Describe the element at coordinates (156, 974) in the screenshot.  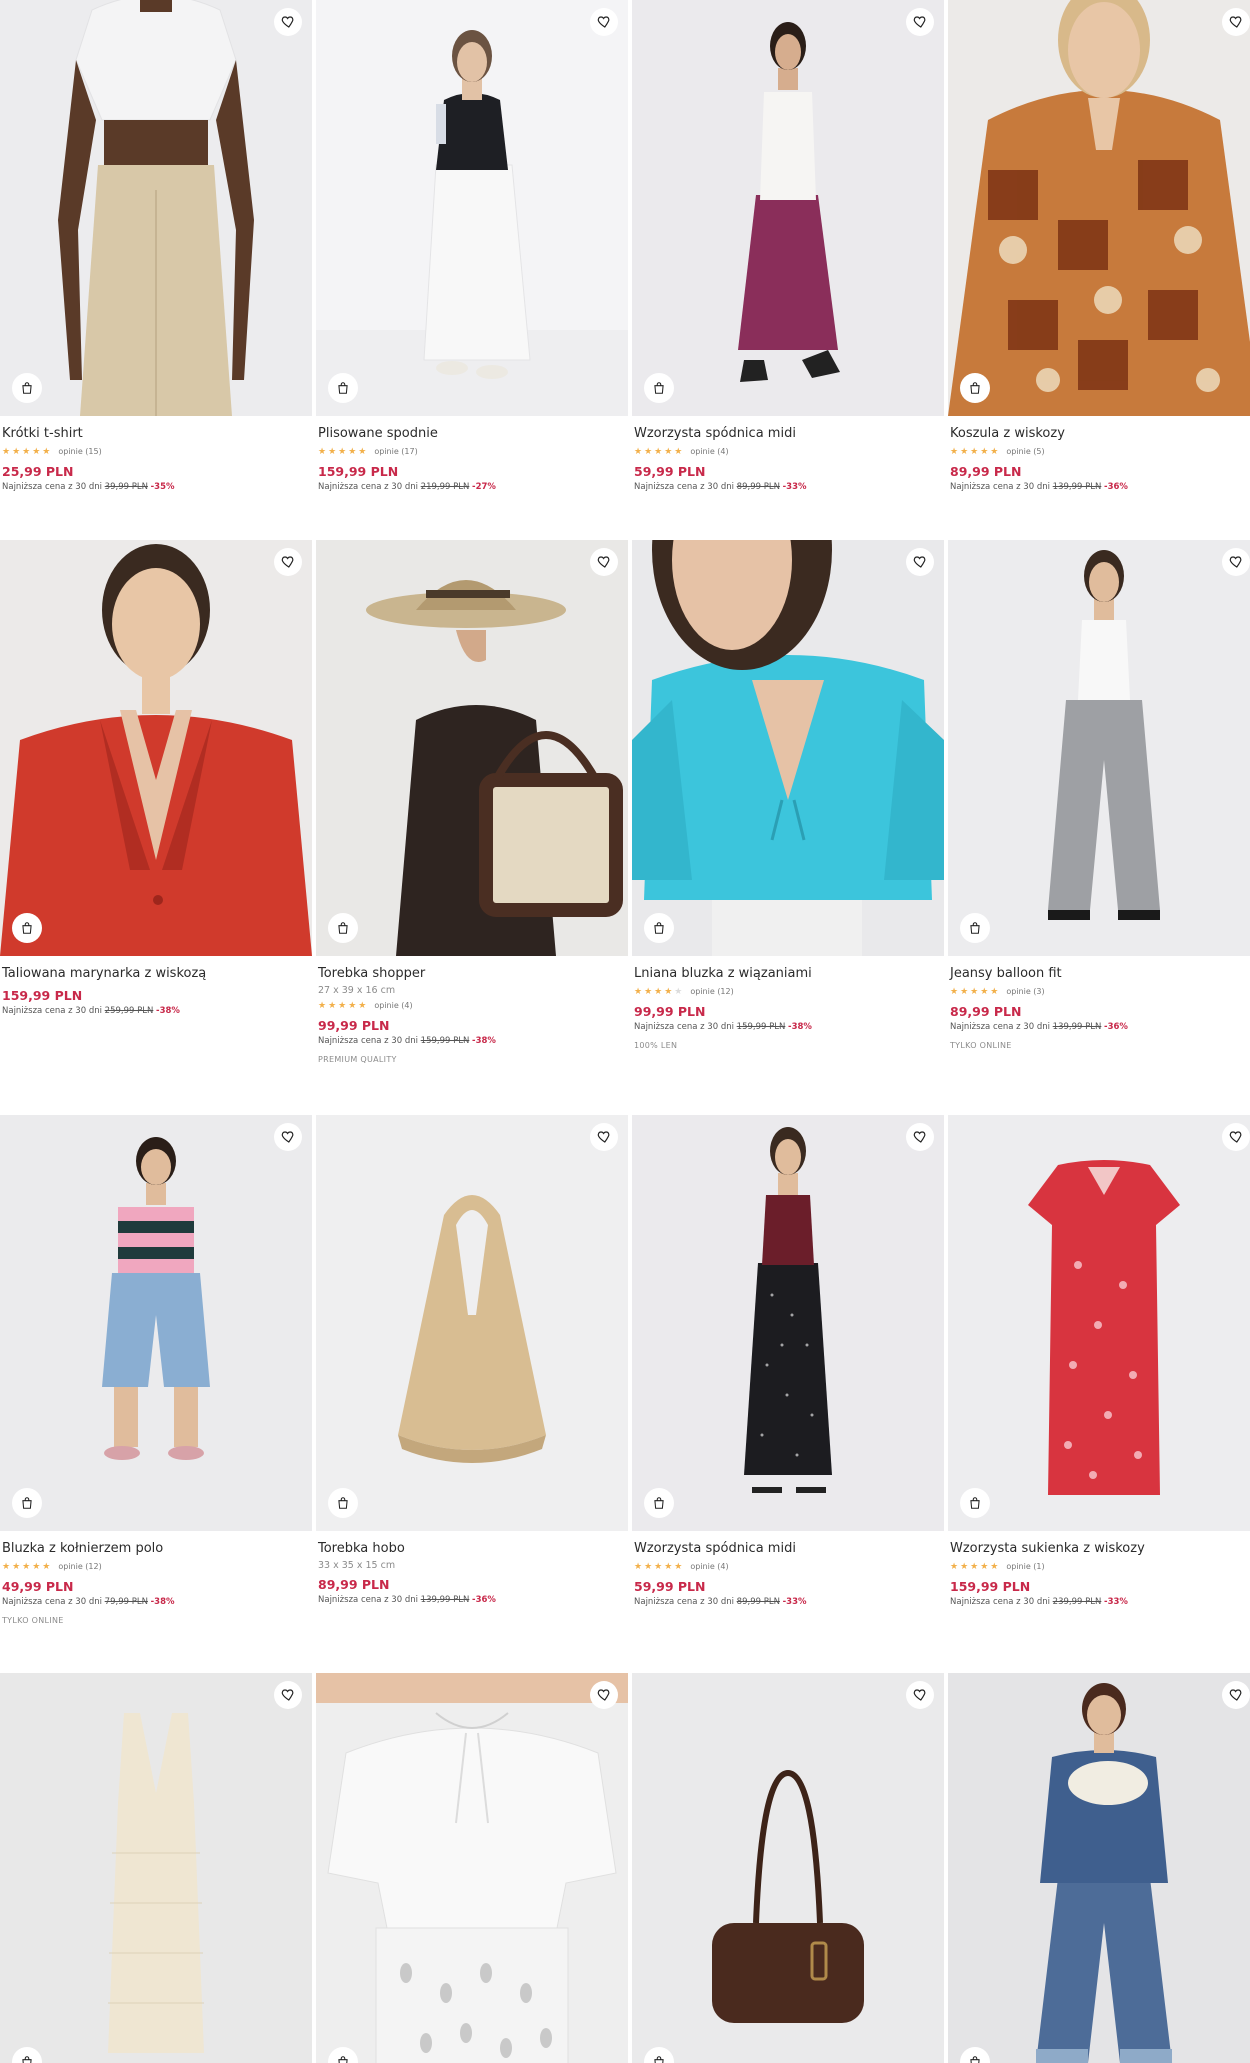
I see `product-name: Taliowana marynarka z wiskozą` at that location.